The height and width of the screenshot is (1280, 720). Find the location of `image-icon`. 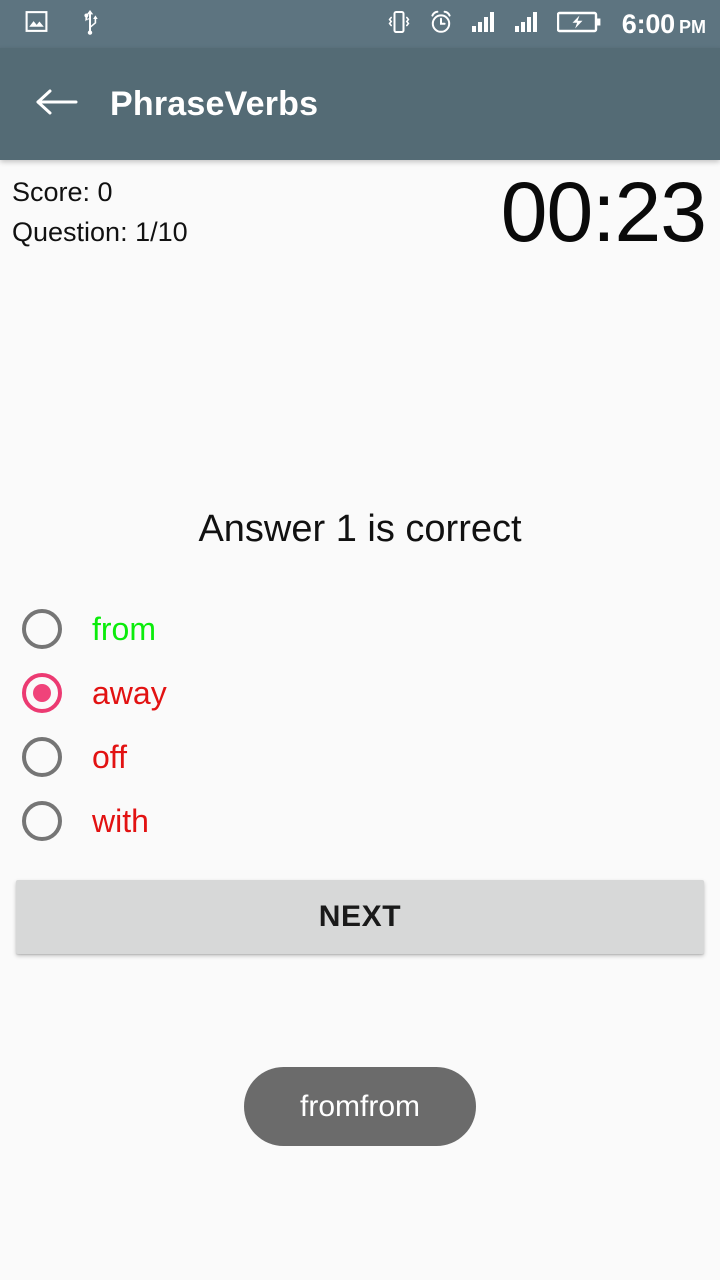

image-icon is located at coordinates (36, 24).